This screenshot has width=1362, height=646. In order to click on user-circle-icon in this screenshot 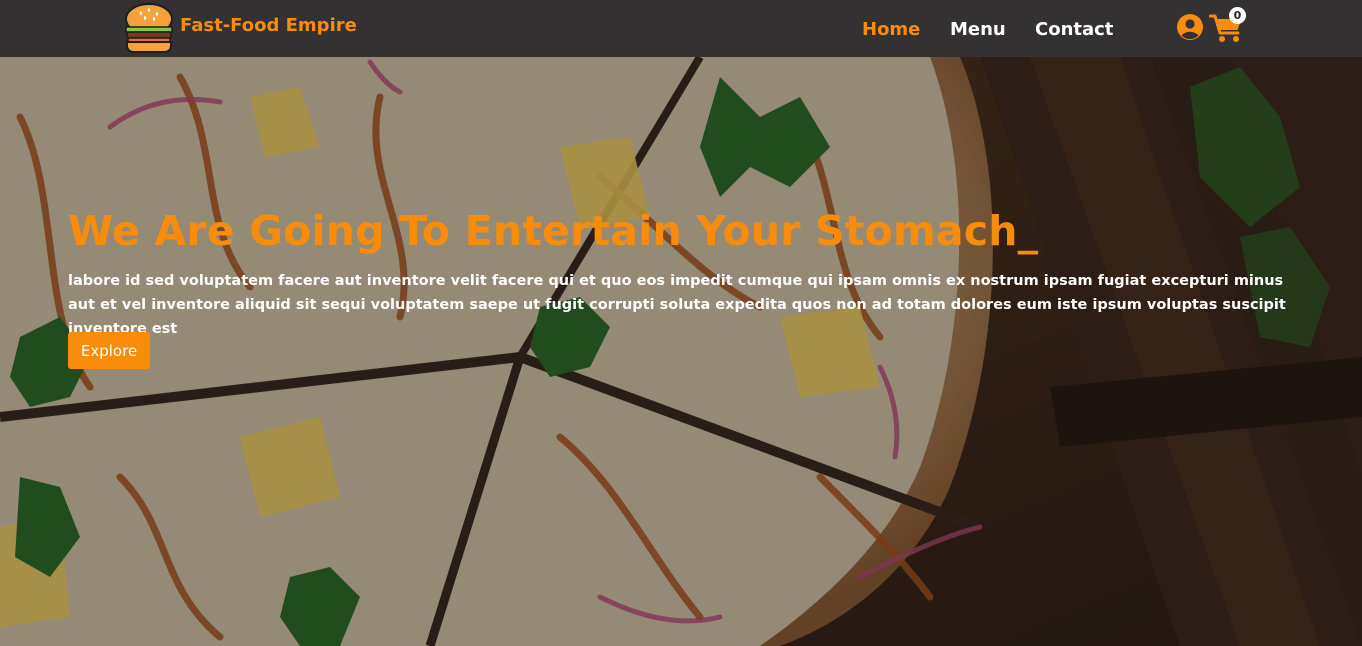, I will do `click(1190, 27)`.